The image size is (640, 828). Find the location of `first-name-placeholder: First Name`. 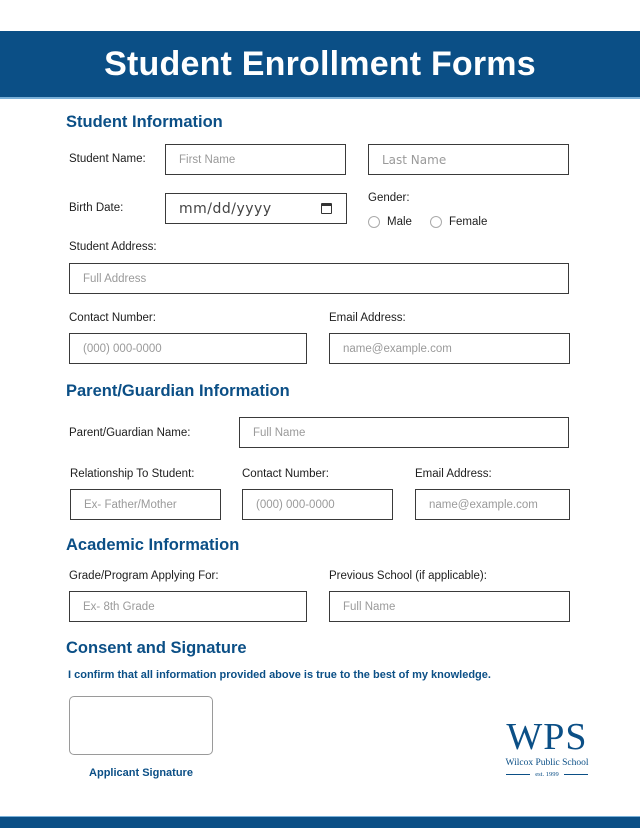

first-name-placeholder: First Name is located at coordinates (207, 159).